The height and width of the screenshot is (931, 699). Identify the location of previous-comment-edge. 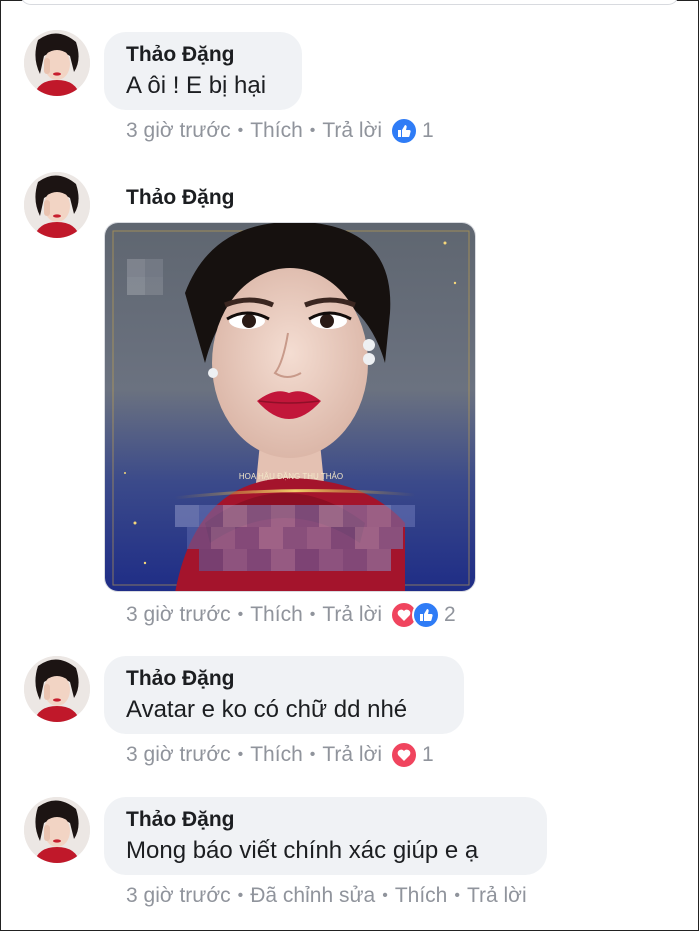
(349, 2).